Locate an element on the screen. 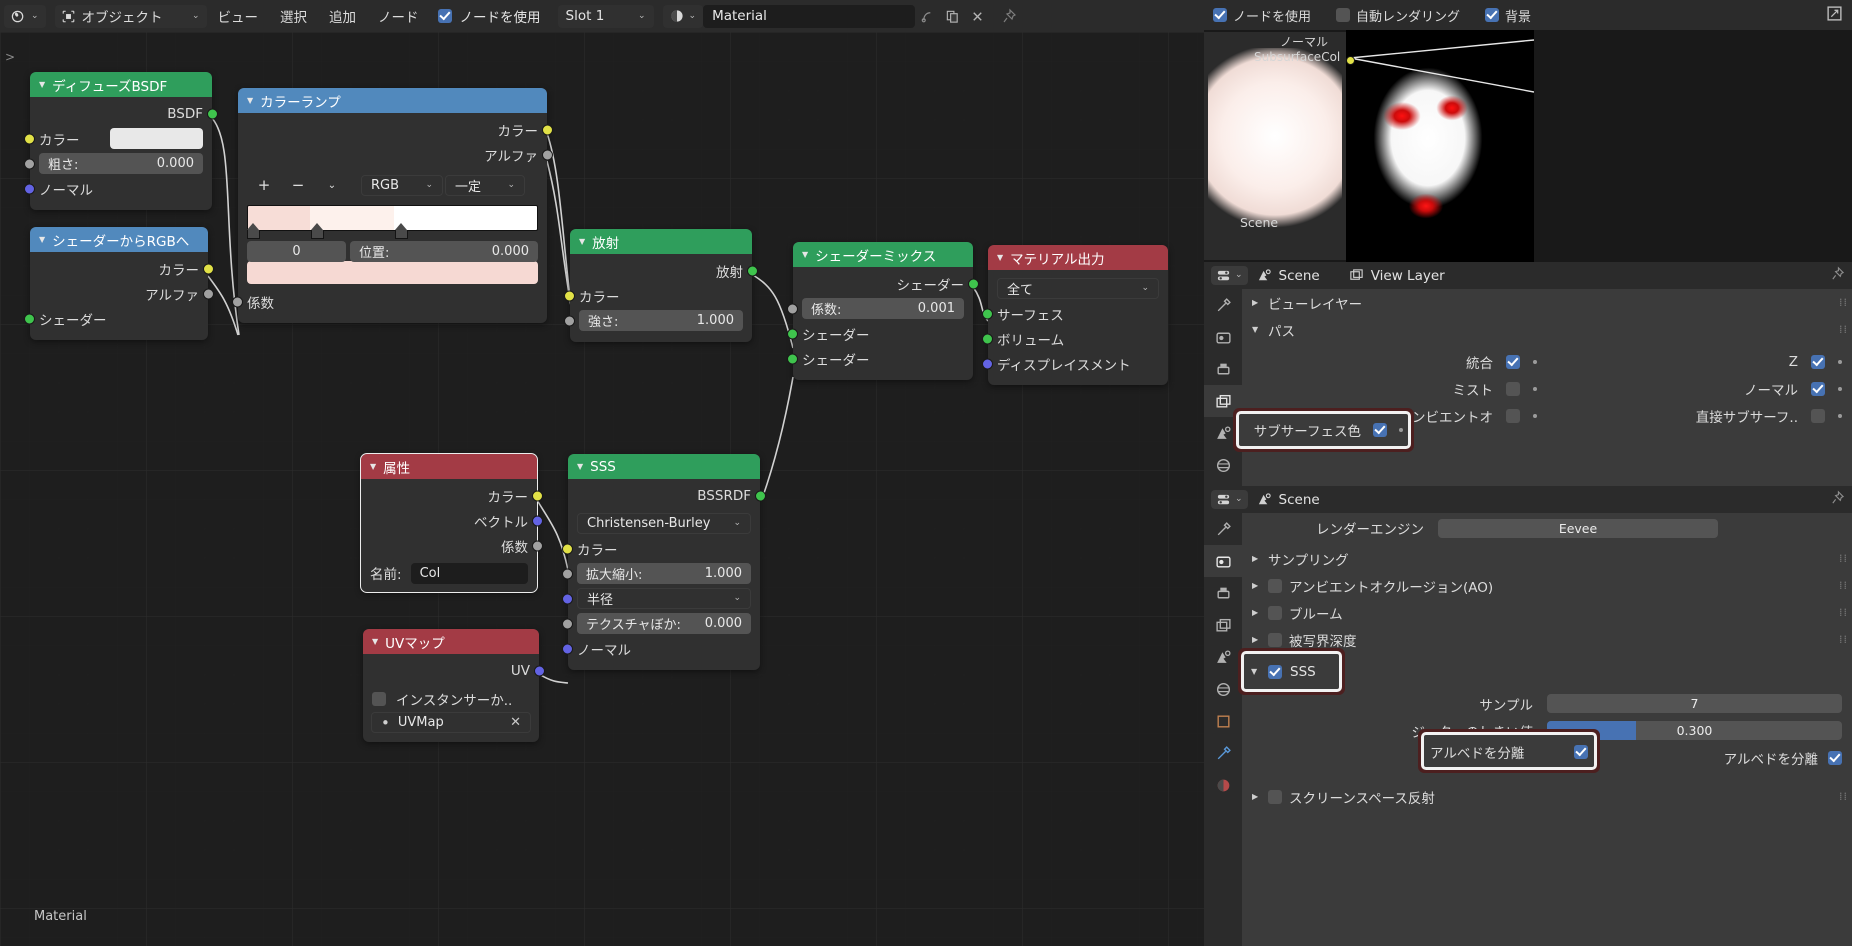  menu-select: 選択 is located at coordinates (293, 16).